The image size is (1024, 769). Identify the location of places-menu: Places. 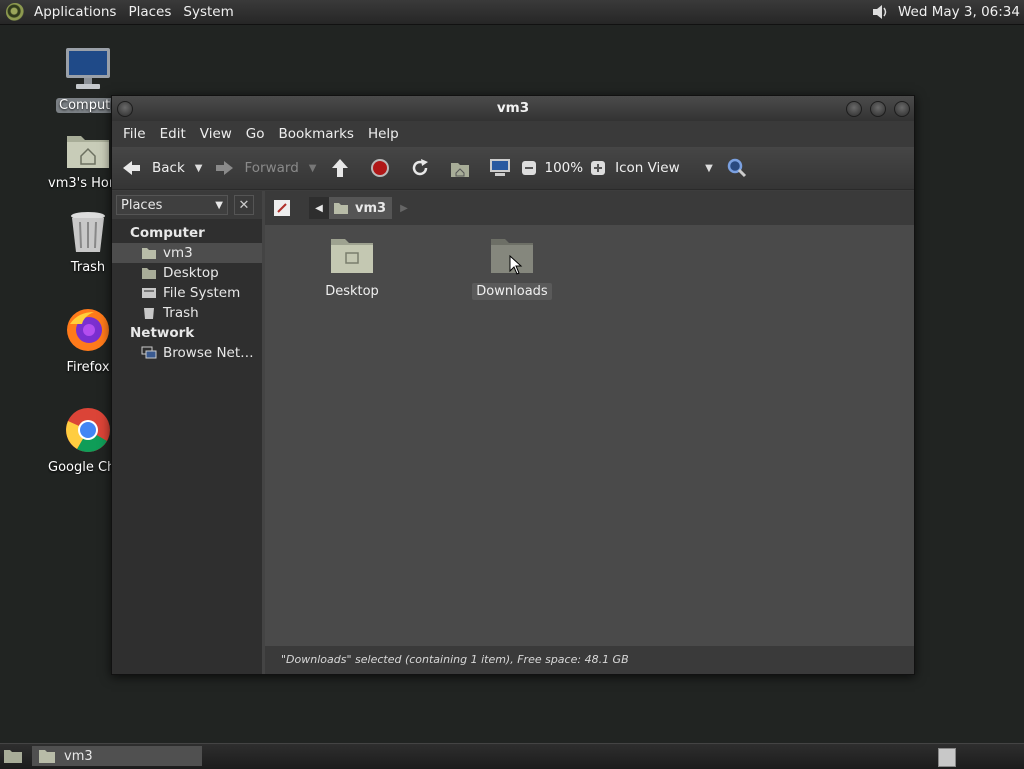
(149, 12).